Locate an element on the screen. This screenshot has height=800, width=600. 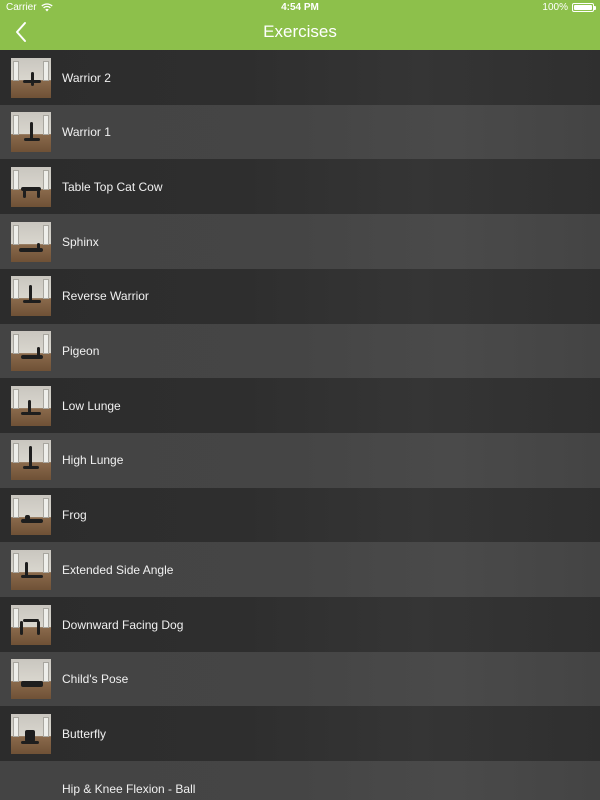
battery-fill is located at coordinates (583, 7).